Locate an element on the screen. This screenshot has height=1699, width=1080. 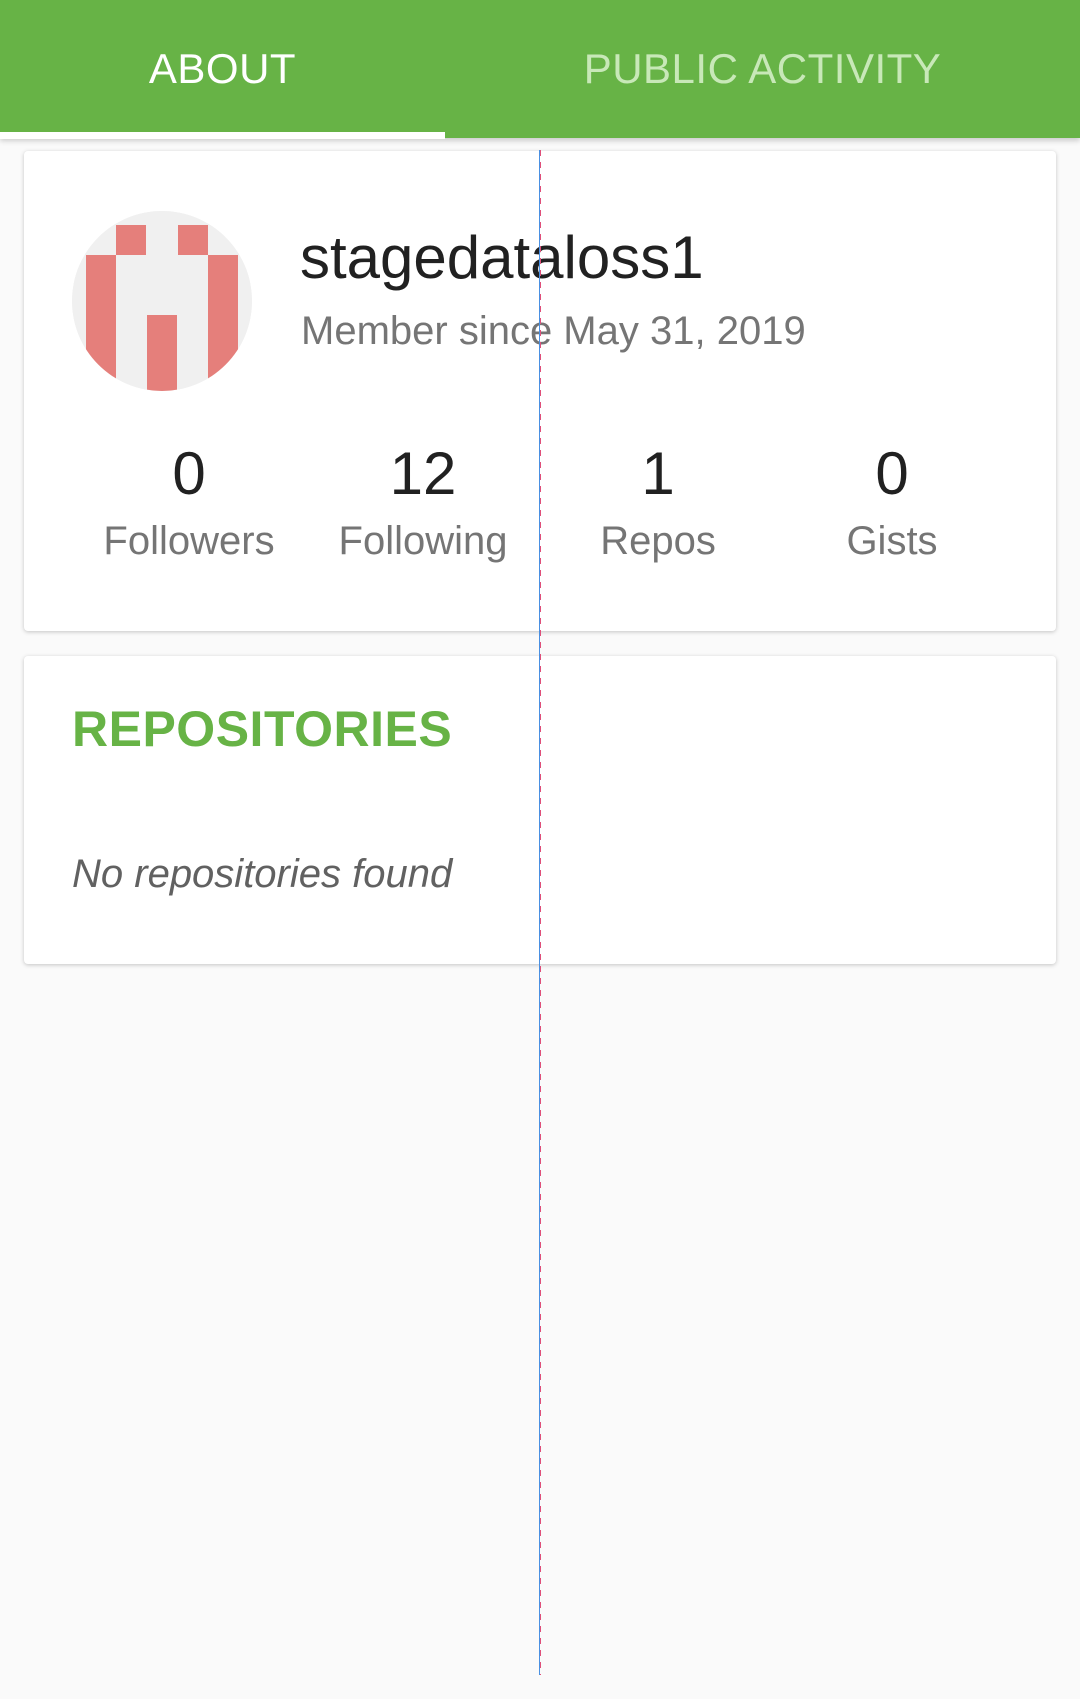
tab-bar: ABOUT PUBLIC ACTIVITY is located at coordinates (540, 69).